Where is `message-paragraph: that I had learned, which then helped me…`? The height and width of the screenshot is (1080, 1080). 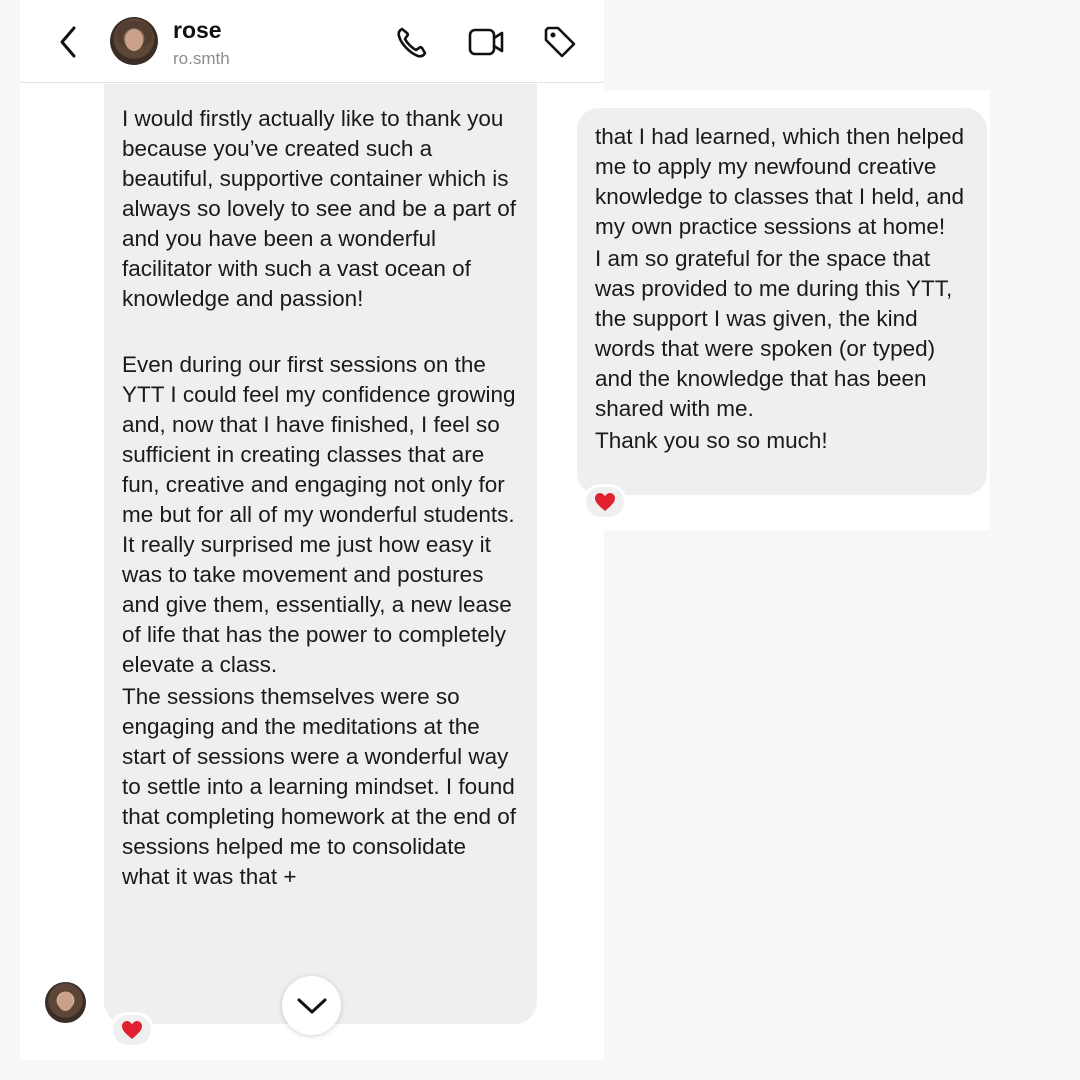 message-paragraph: that I had learned, which then helped me… is located at coordinates (780, 181).